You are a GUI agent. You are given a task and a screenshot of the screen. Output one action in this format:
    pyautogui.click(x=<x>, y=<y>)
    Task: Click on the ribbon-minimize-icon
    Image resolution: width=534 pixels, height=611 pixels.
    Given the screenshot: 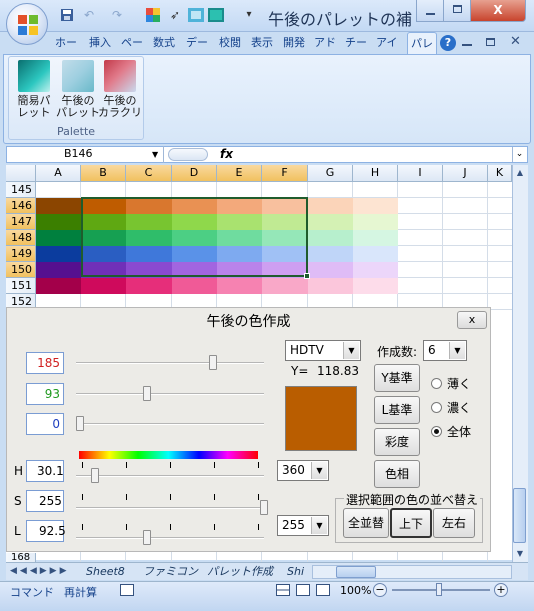 What is the action you would take?
    pyautogui.click(x=467, y=45)
    